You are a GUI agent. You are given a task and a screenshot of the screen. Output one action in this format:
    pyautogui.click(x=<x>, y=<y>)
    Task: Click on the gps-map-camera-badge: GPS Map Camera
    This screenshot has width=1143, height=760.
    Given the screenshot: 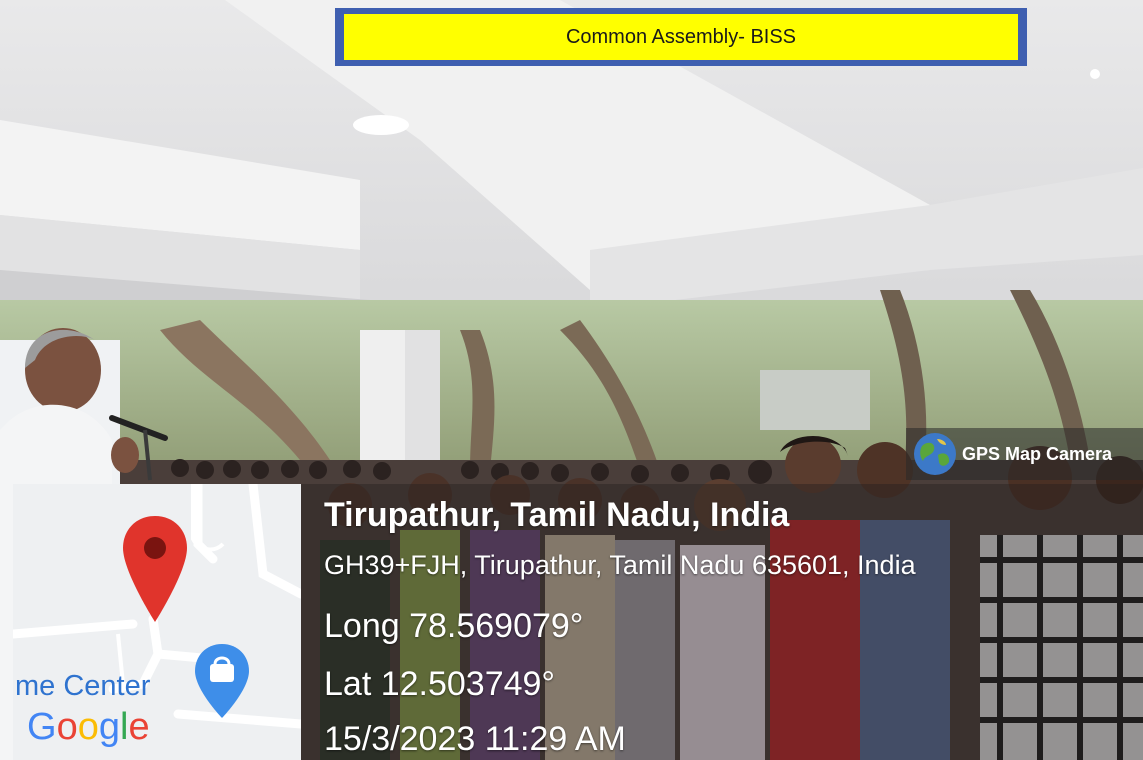 What is the action you would take?
    pyautogui.click(x=1024, y=454)
    